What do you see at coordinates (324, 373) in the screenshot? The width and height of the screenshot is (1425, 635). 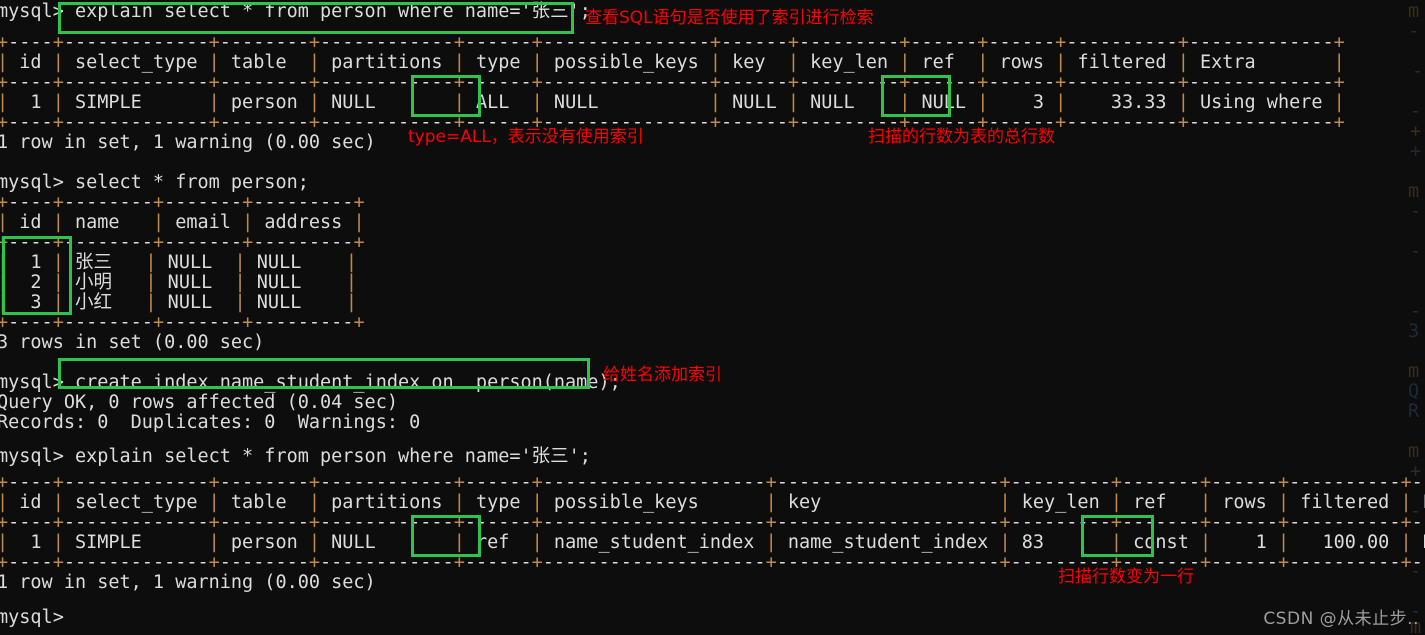 I see `highlight-create-index-command` at bounding box center [324, 373].